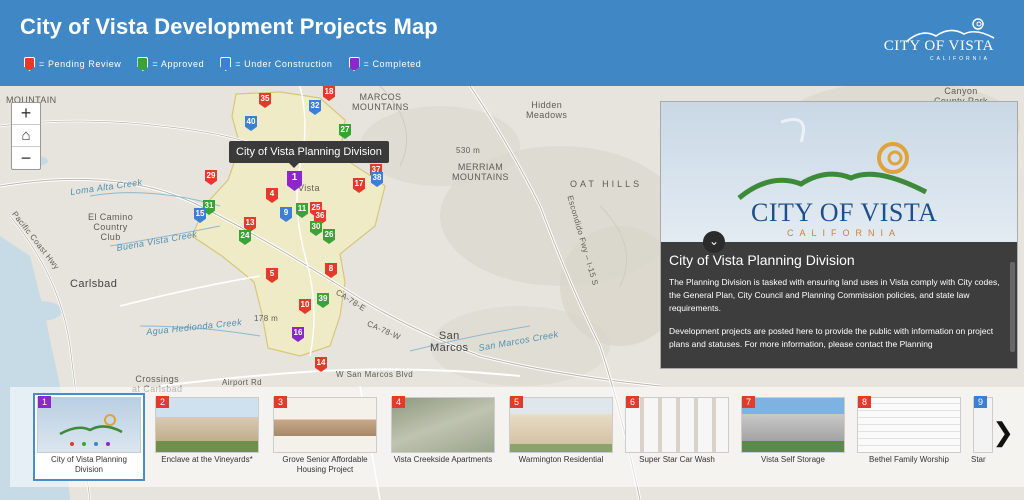 The width and height of the screenshot is (1024, 500). I want to click on map-label: 178 m, so click(266, 318).